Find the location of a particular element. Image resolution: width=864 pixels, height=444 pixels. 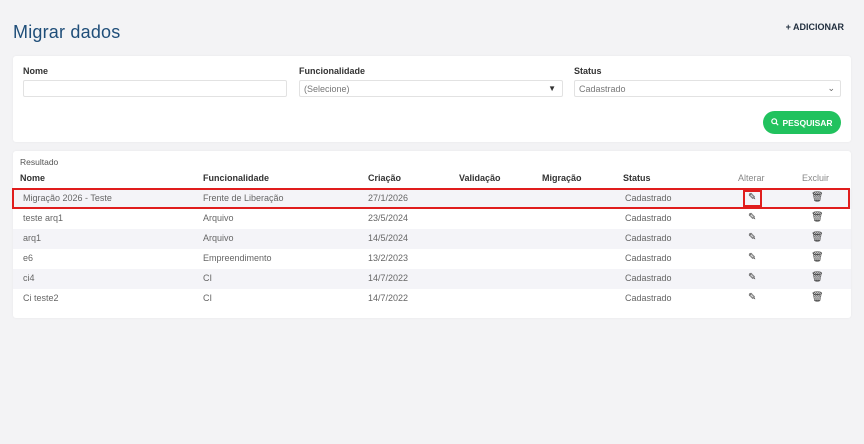

status-value: Cadastrado is located at coordinates (602, 89).